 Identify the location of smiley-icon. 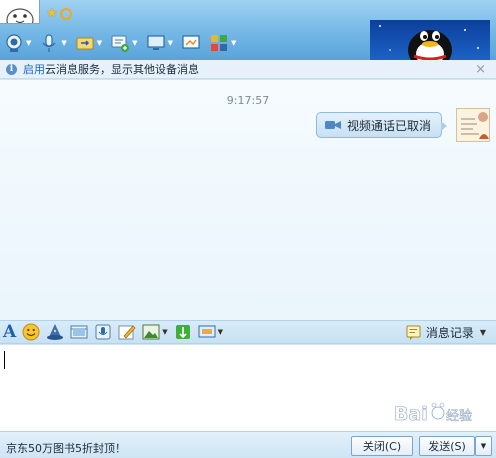
(31, 332).